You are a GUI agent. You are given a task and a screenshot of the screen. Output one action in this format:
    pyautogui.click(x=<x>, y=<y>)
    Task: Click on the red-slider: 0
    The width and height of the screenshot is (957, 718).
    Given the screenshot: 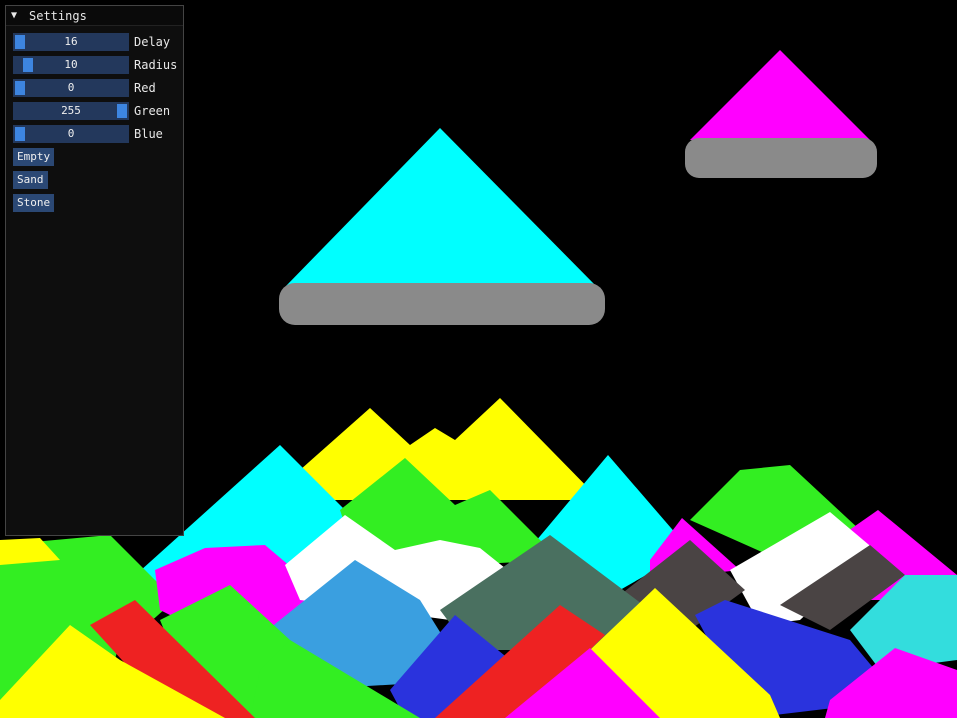 What is the action you would take?
    pyautogui.click(x=71, y=88)
    